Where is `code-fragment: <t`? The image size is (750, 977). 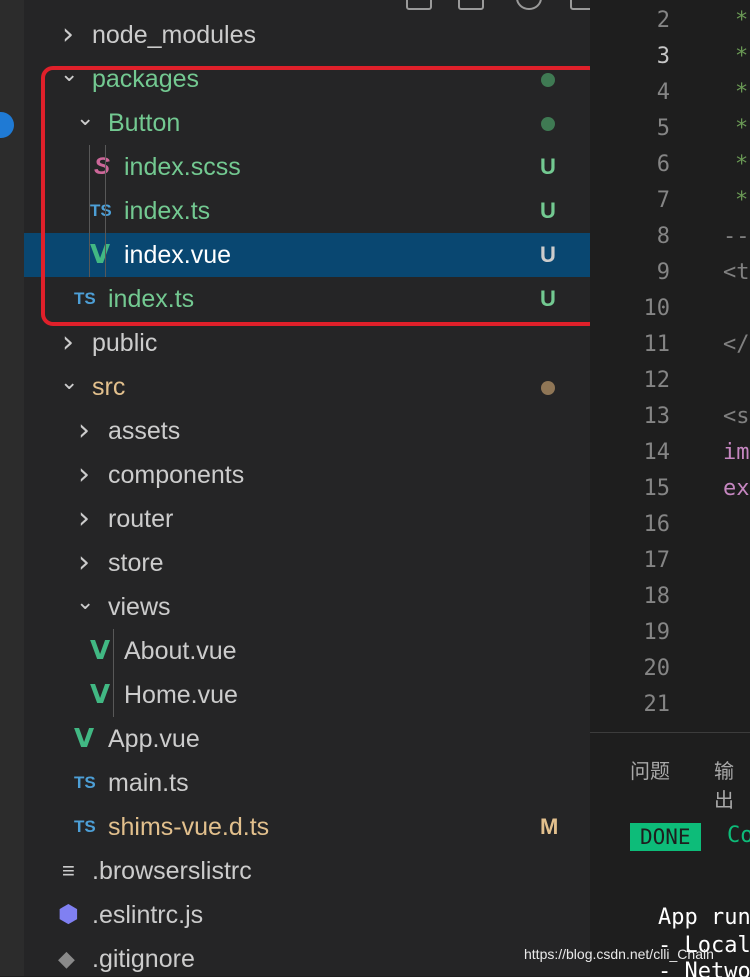
code-fragment: <t is located at coordinates (736, 272).